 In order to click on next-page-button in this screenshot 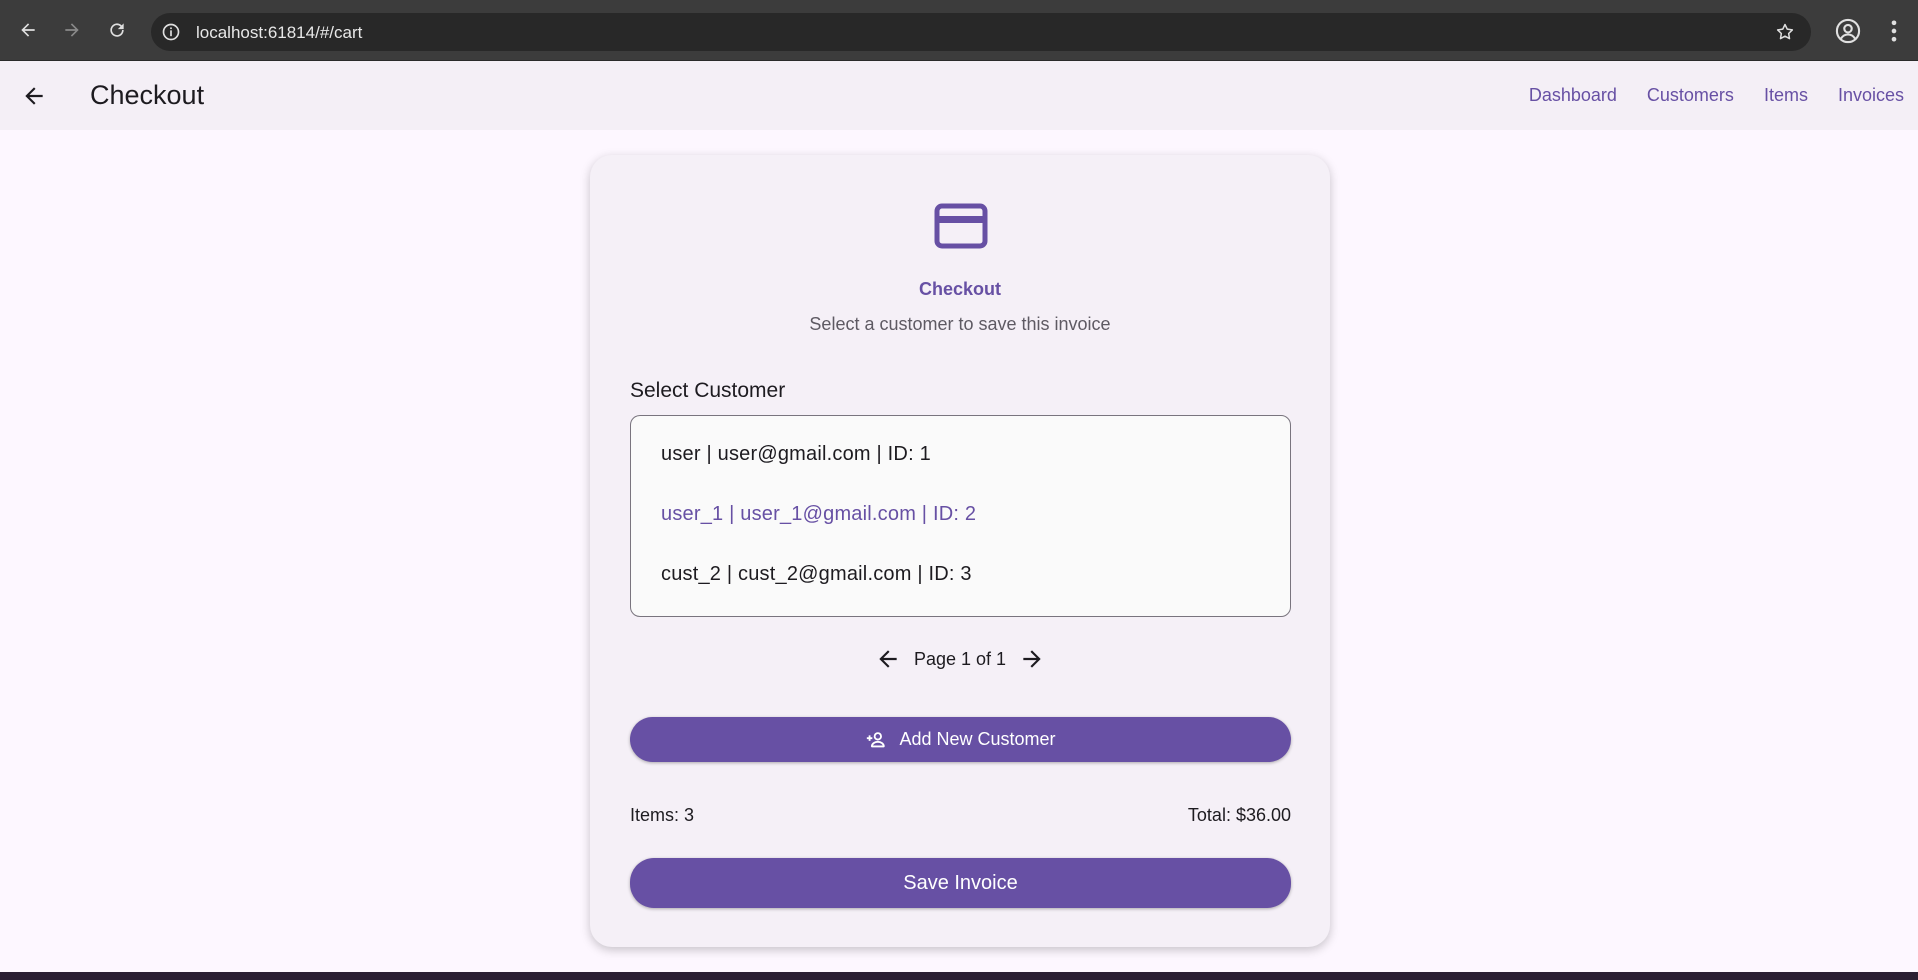, I will do `click(1032, 659)`.